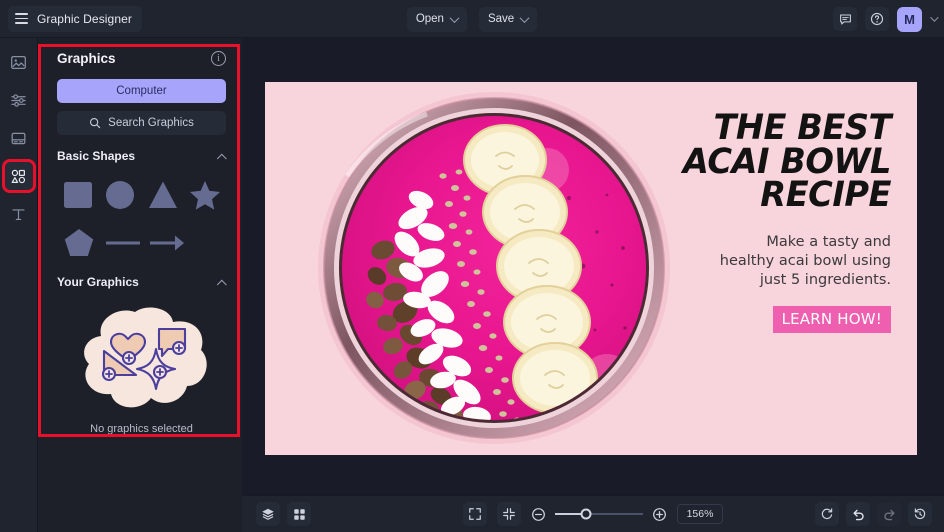 The height and width of the screenshot is (532, 944). I want to click on headline-line-3: RECIPE, so click(825, 195).